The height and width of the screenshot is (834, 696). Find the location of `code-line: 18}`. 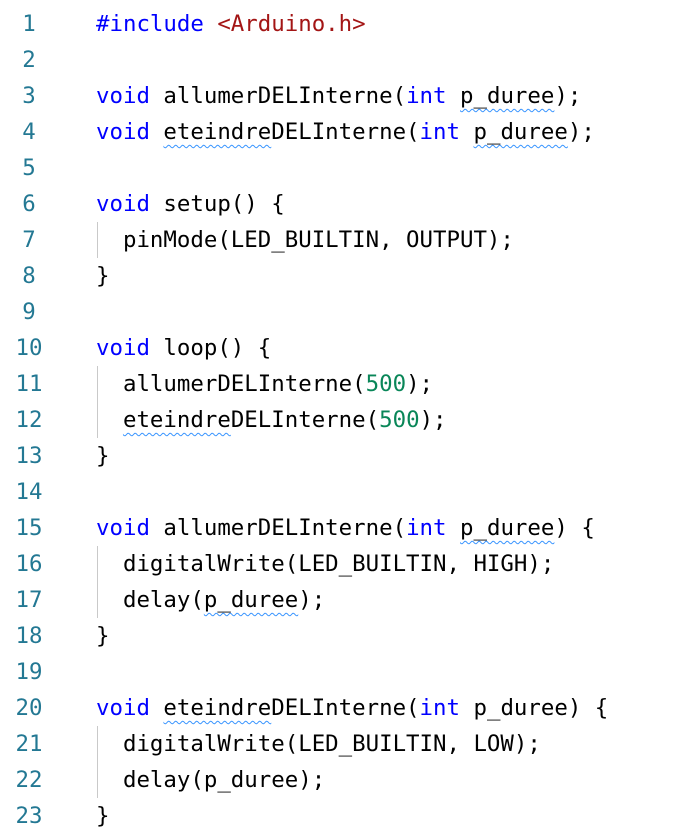

code-line: 18} is located at coordinates (348, 636).